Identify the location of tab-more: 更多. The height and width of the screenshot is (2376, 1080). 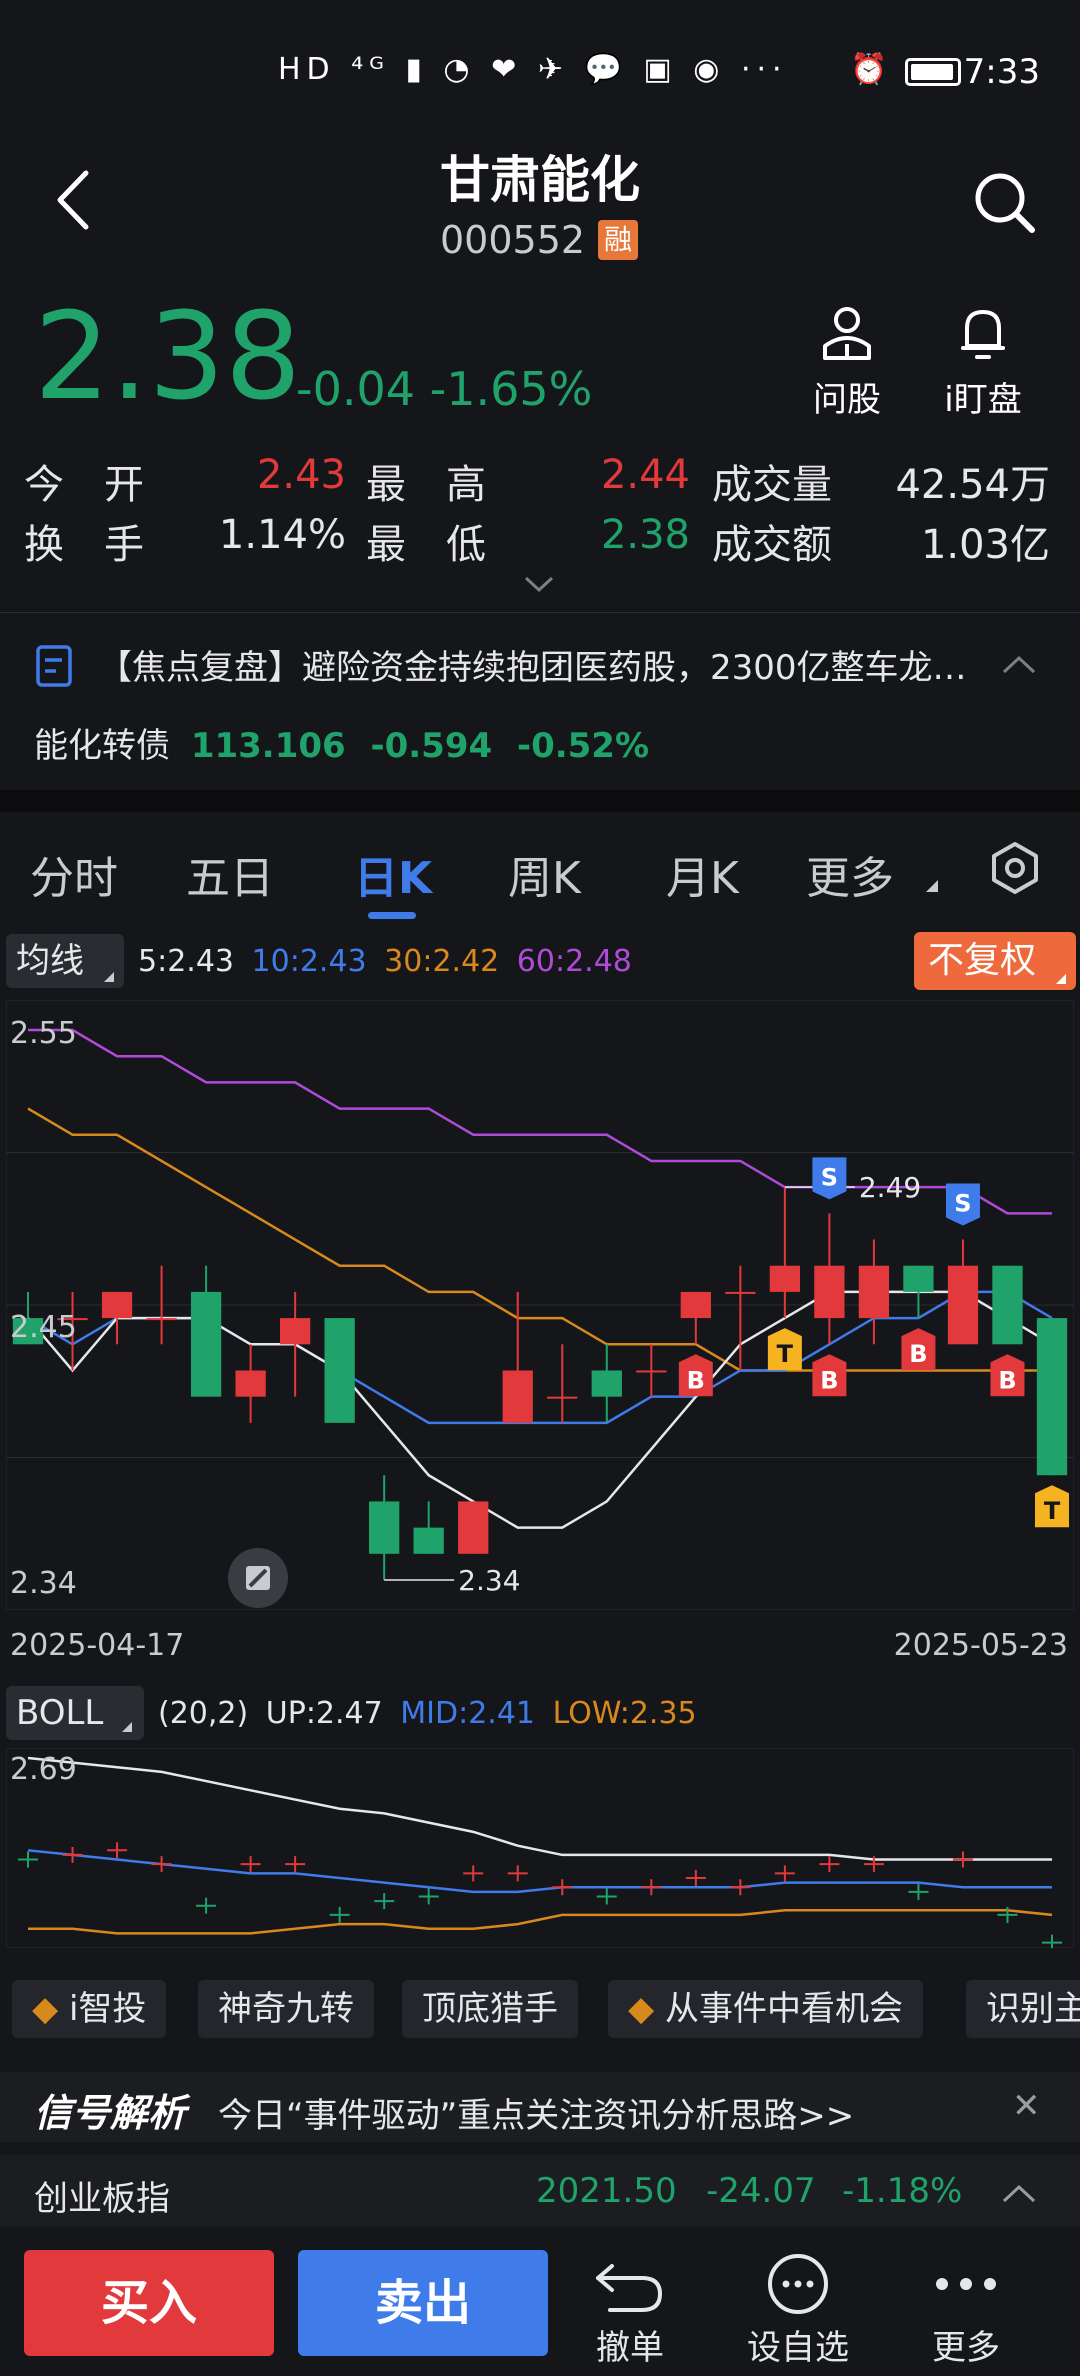
(850, 874).